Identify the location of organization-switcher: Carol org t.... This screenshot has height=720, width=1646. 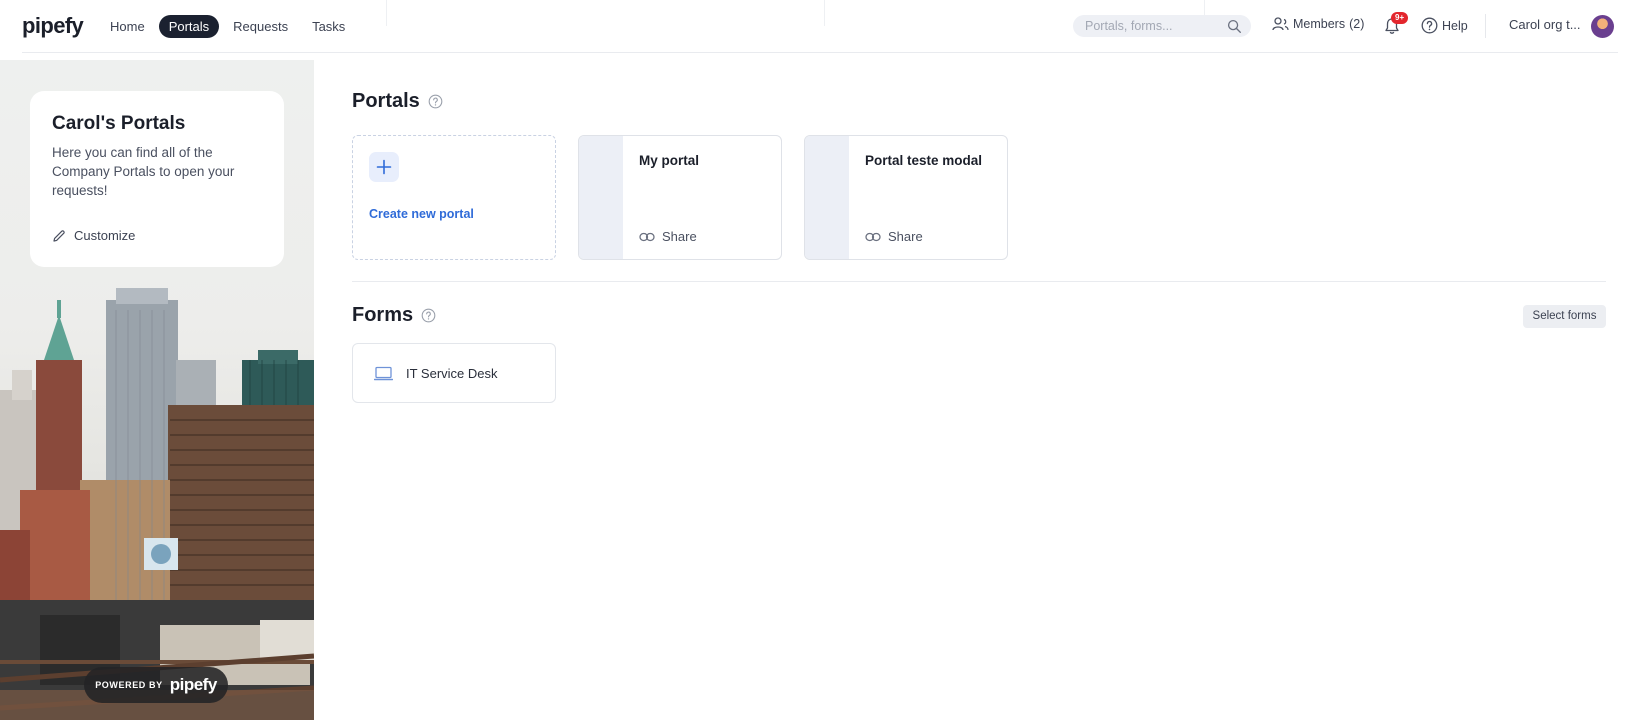
(1545, 24).